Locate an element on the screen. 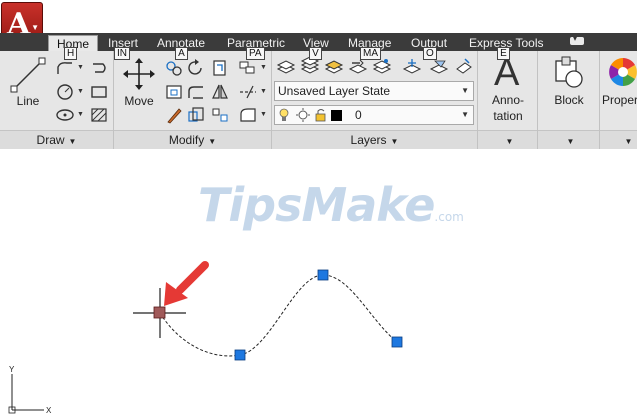 The image size is (637, 416). watermark-suffix: .com is located at coordinates (449, 217).